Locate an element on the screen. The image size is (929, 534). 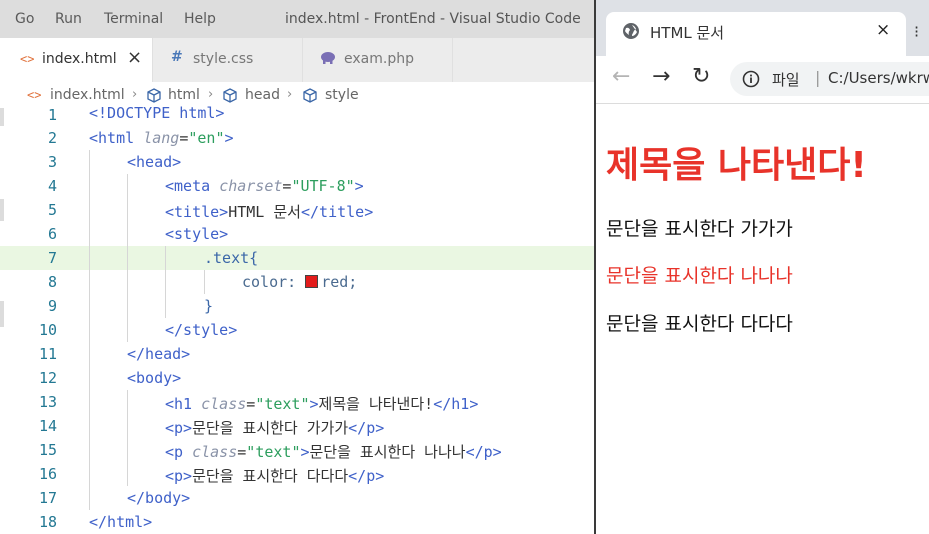
line-number: 12 is located at coordinates (47, 378).